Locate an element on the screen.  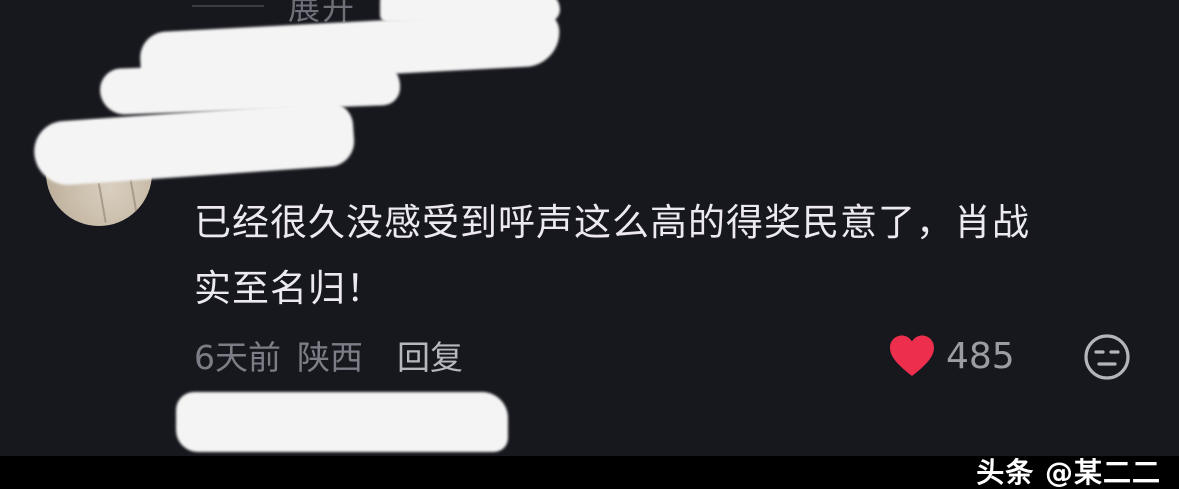
watermark-text: 头条 @某二二 is located at coordinates (1068, 472).